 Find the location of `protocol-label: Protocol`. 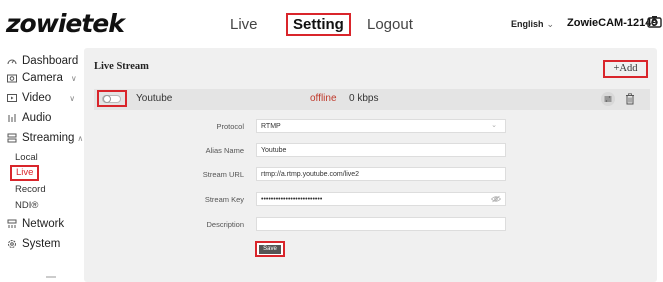

protocol-label: Protocol is located at coordinates (230, 126).